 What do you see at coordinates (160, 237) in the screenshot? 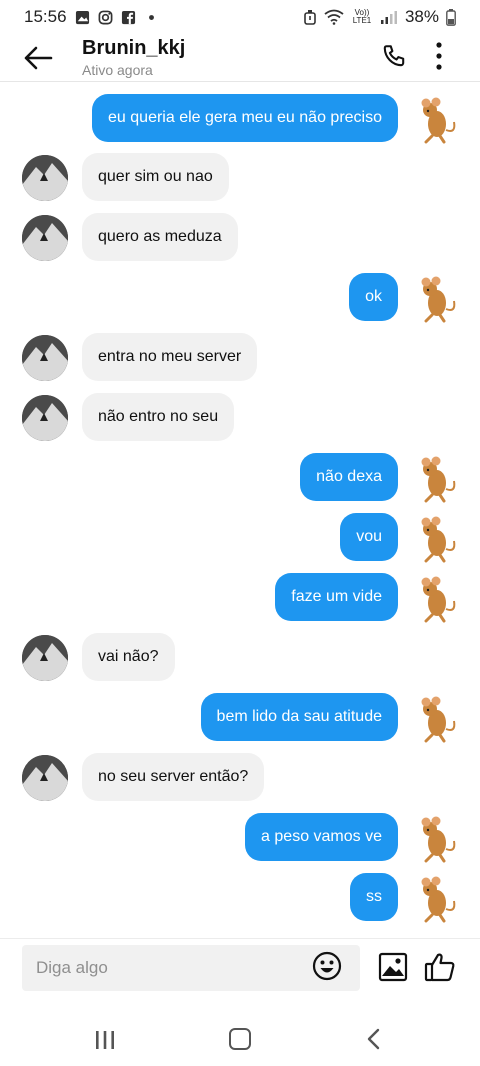
I see `incoming-message: quero as meduza` at bounding box center [160, 237].